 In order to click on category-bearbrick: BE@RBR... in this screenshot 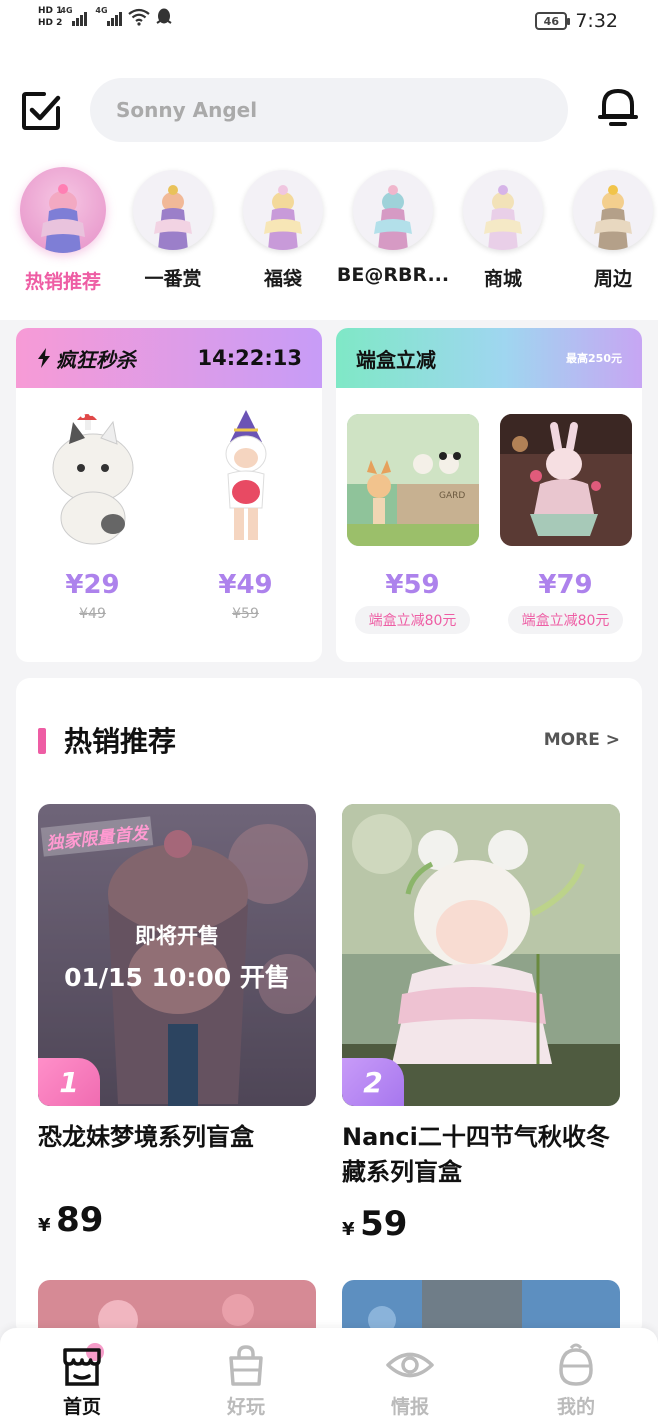, I will do `click(393, 228)`.